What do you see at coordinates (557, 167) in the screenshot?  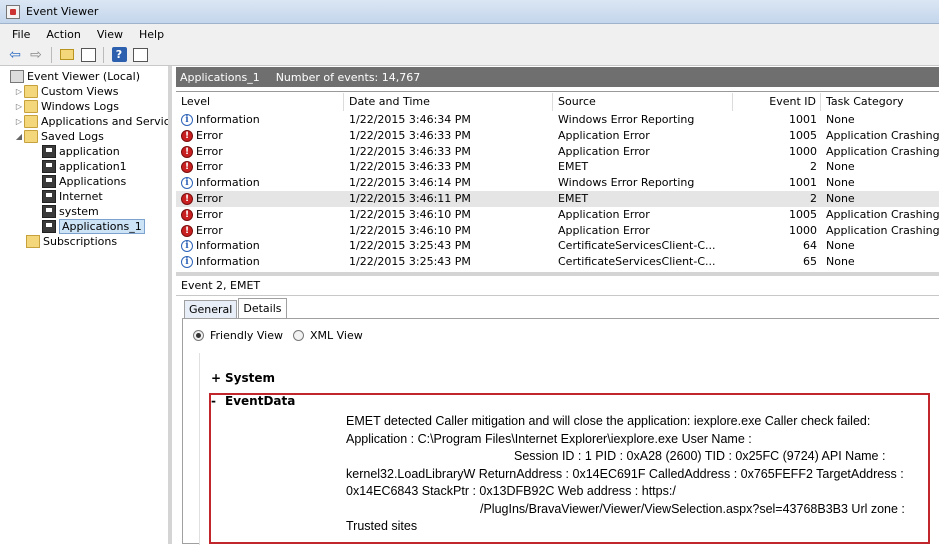 I see `event-row: ! Error 1/22/2015 3:46:33 PM EMET 2 None` at bounding box center [557, 167].